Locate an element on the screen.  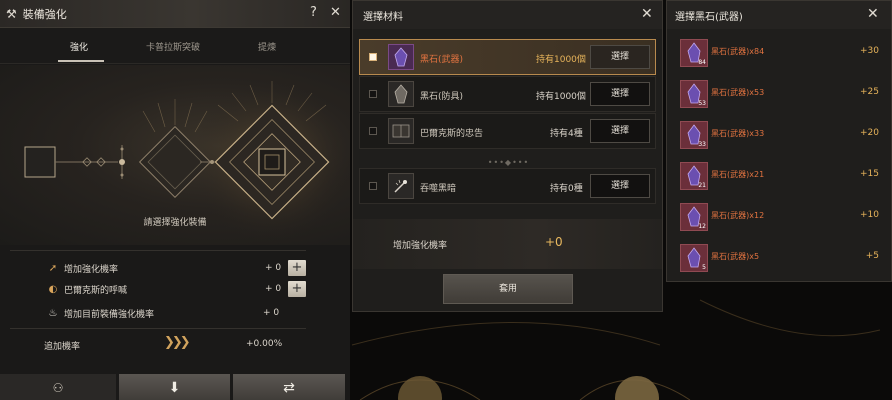
down-arrow-circle-icon: ⬇ is located at coordinates (174, 388).